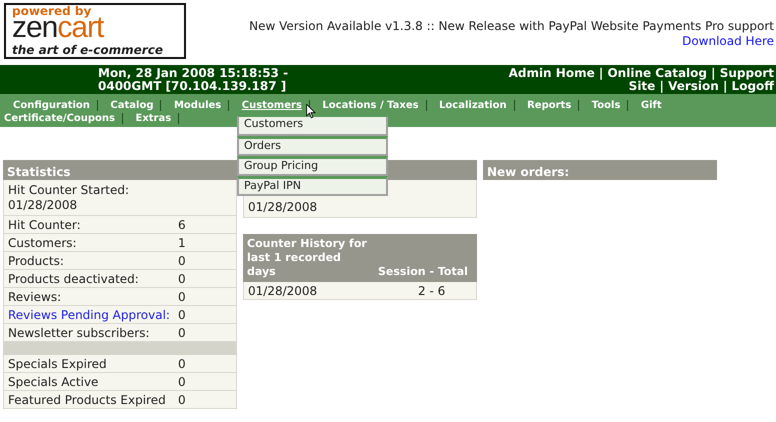  Describe the element at coordinates (43, 205) in the screenshot. I see `stat-value: 01/28/2008` at that location.